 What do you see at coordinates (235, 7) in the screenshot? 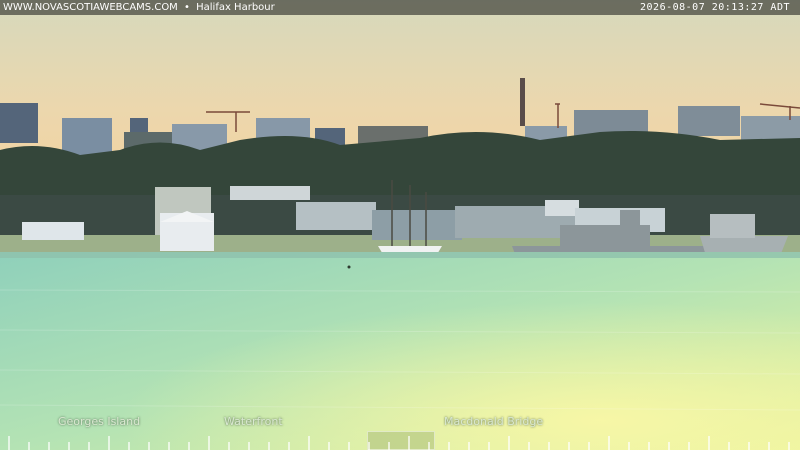
I see `location-name: Halifax Harbour` at bounding box center [235, 7].